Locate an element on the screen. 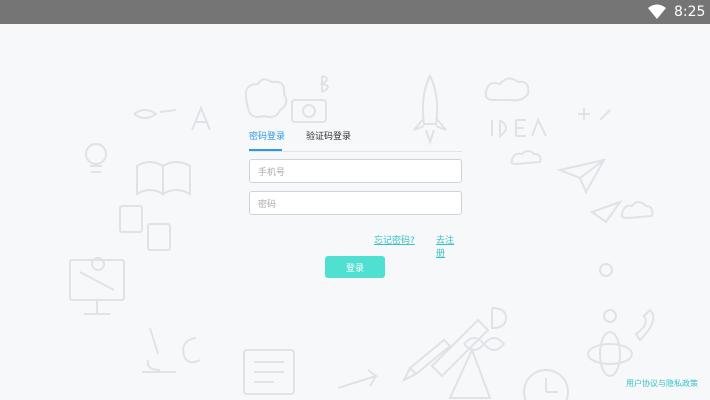 The height and width of the screenshot is (400, 710). login-form: 密码登录 验证码登录 忘记密码? 去注册 登录 is located at coordinates (355, 204).